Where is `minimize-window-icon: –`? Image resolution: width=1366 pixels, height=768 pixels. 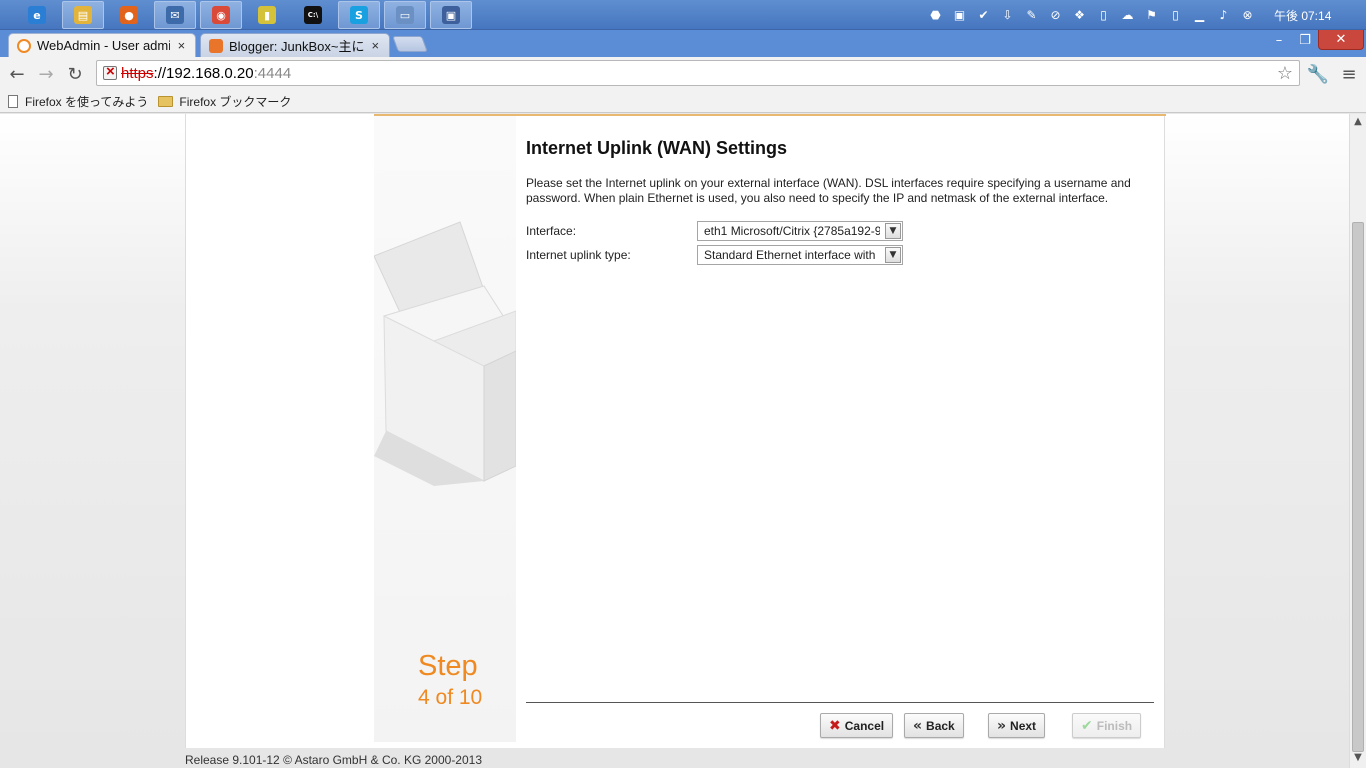 minimize-window-icon: – is located at coordinates (1279, 40).